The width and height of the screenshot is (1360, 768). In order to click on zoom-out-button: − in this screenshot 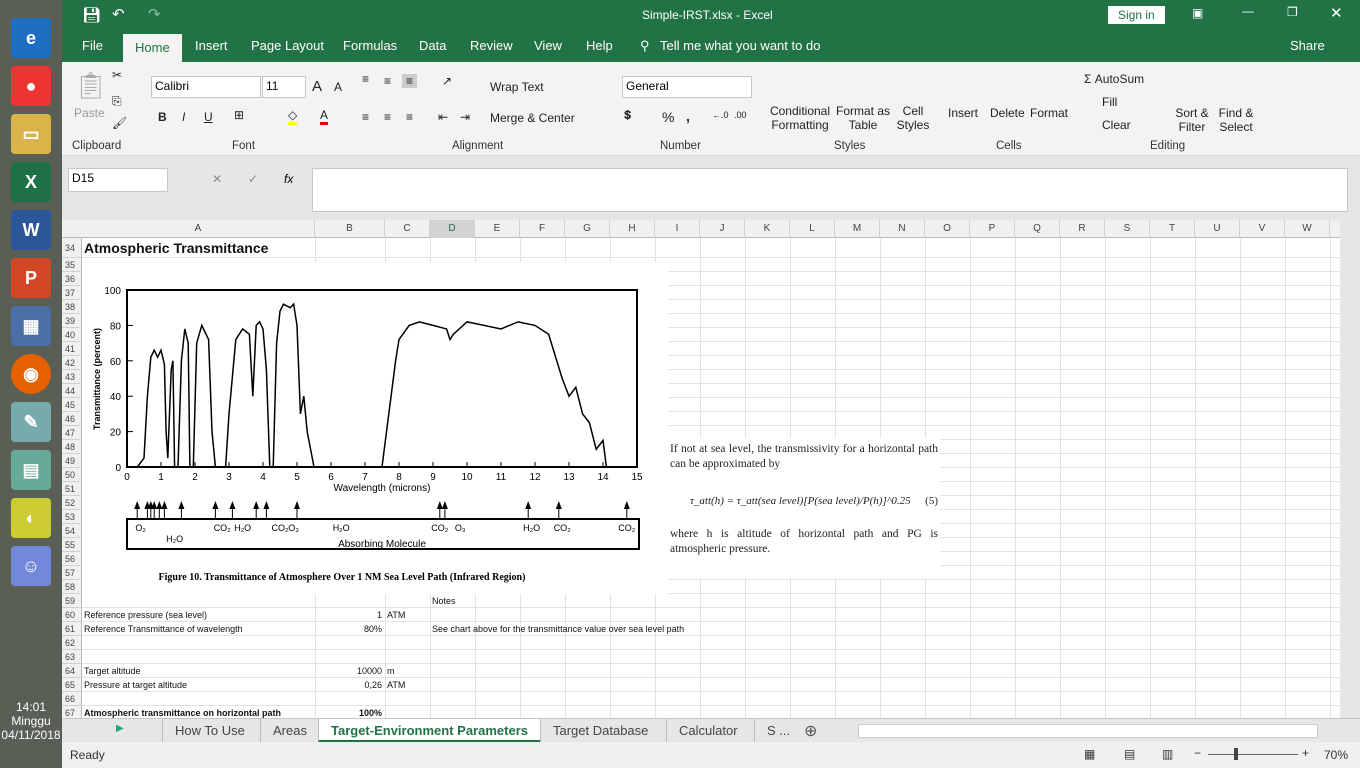, I will do `click(1197, 753)`.